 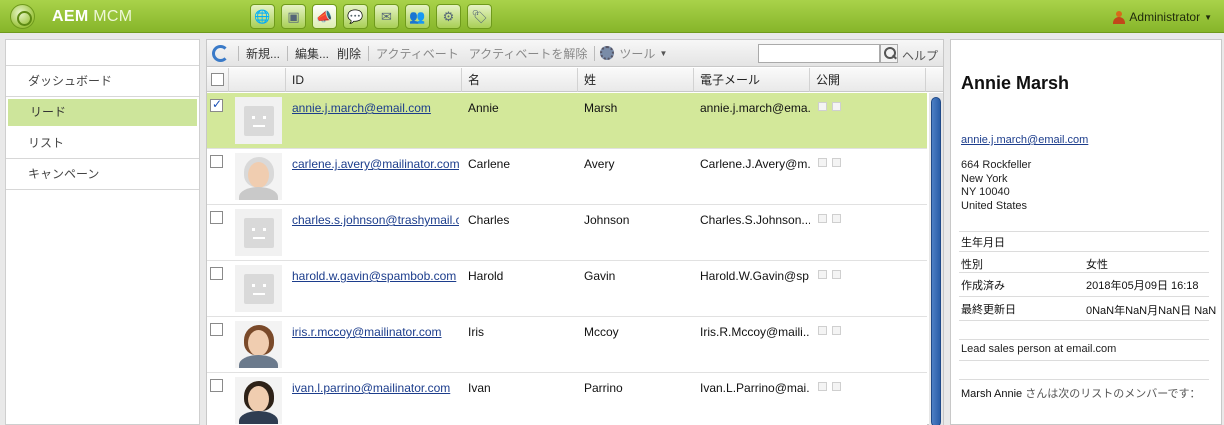 What do you see at coordinates (637, 53) in the screenshot?
I see `tools-menu-button: ツール` at bounding box center [637, 53].